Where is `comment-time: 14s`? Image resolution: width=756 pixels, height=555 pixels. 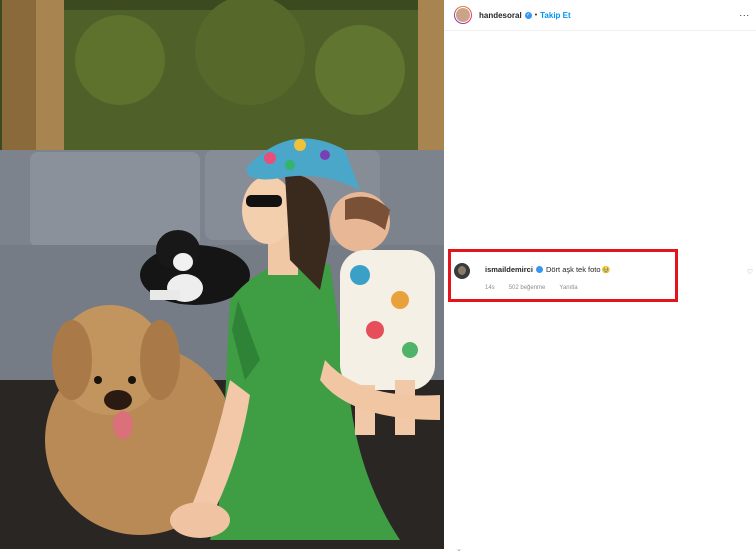
comment-time: 14s is located at coordinates (490, 288).